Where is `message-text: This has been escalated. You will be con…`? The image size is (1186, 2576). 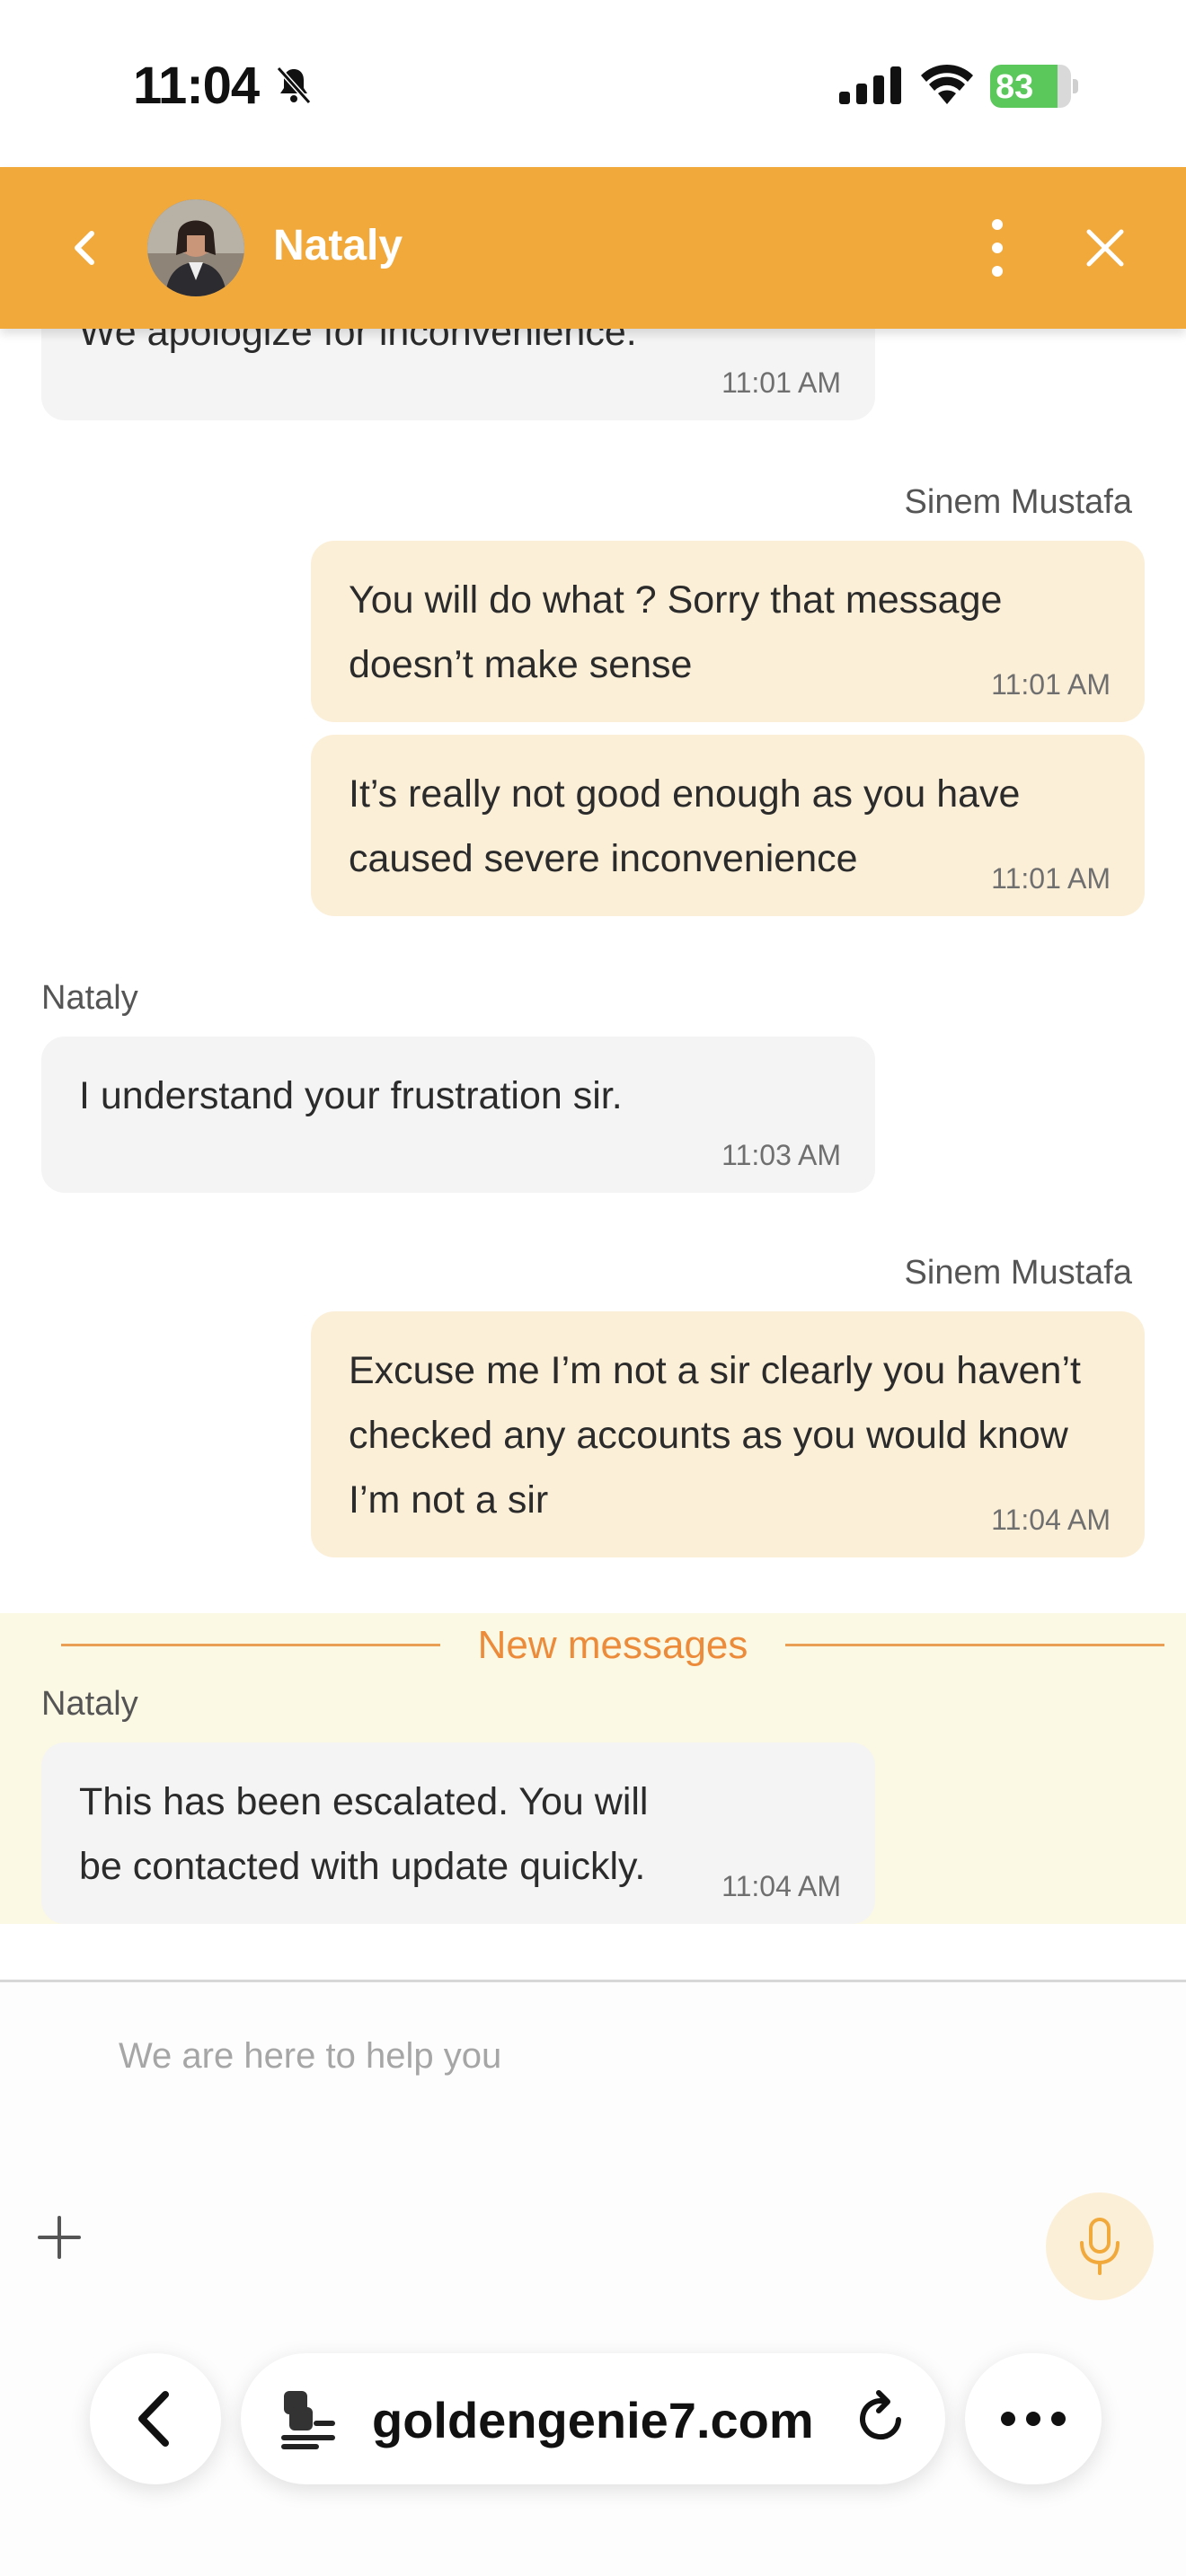 message-text: This has been escalated. You will be con… is located at coordinates (364, 1834).